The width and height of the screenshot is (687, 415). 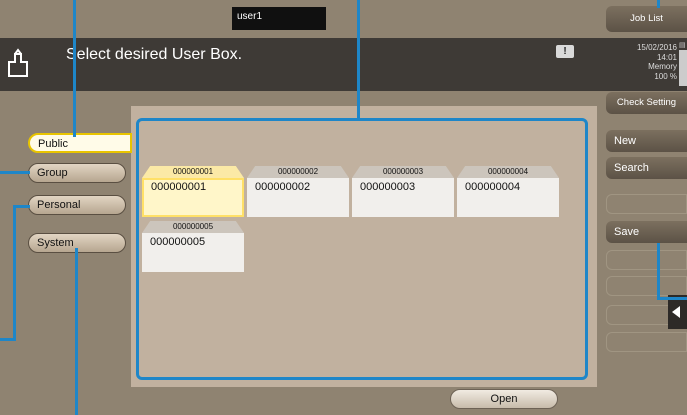 What do you see at coordinates (682, 45) in the screenshot?
I see `document-icon: ▤` at bounding box center [682, 45].